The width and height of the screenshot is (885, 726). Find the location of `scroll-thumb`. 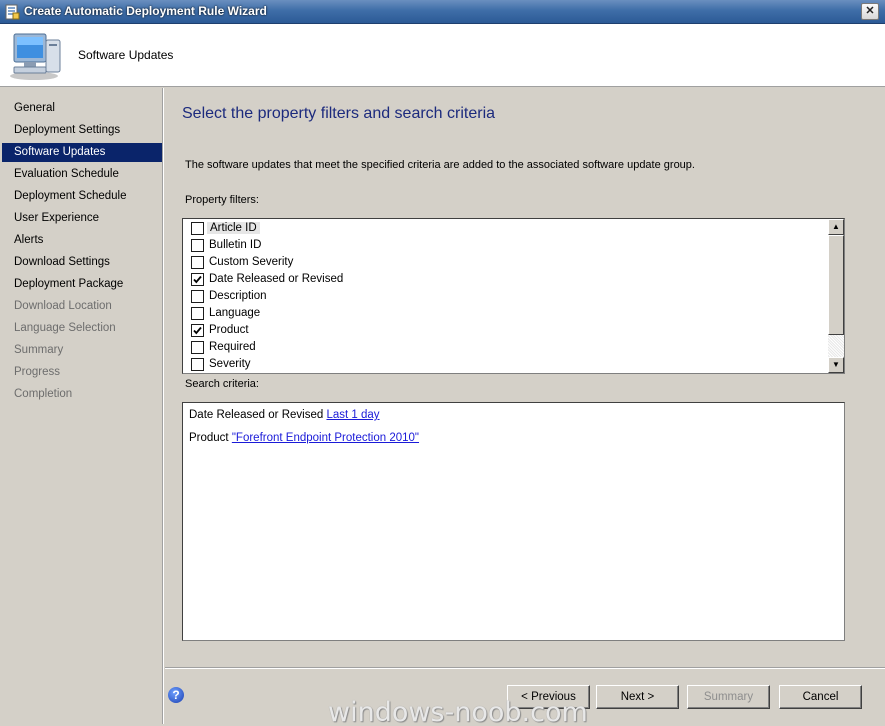

scroll-thumb is located at coordinates (836, 285).